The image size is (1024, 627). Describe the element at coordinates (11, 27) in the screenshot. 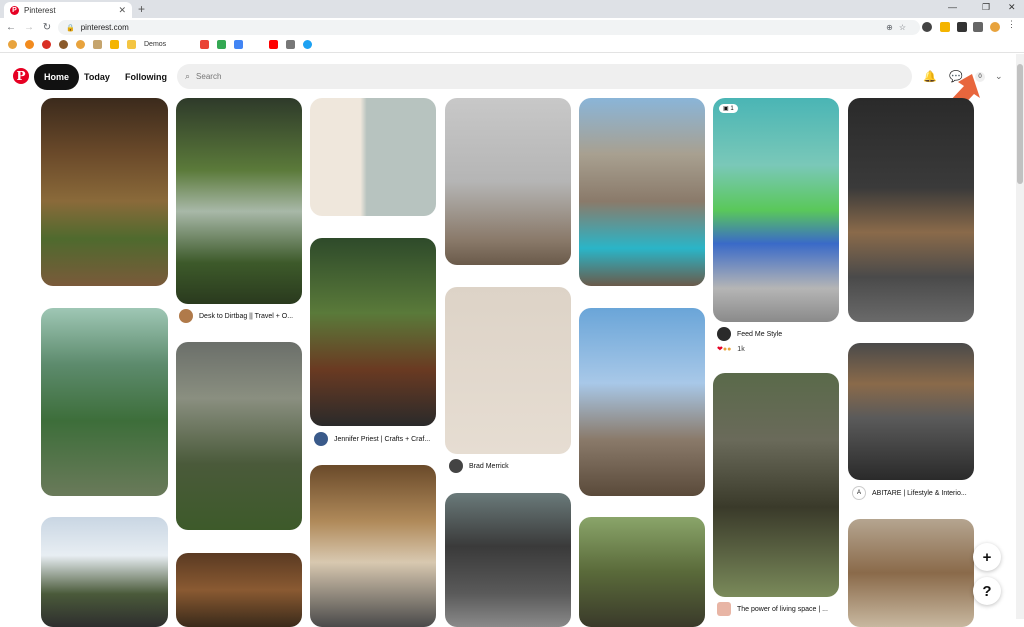

I see `back-icon: ←` at that location.